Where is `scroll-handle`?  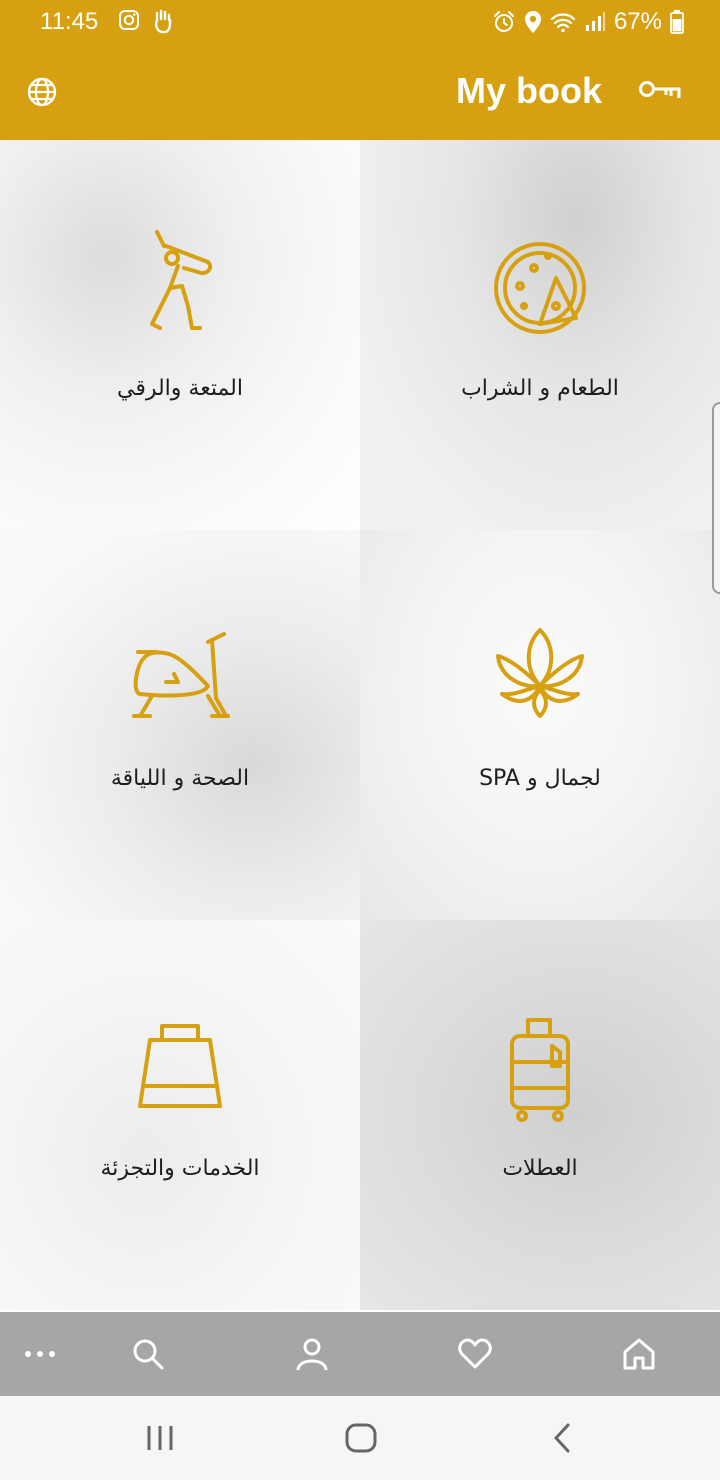 scroll-handle is located at coordinates (716, 498).